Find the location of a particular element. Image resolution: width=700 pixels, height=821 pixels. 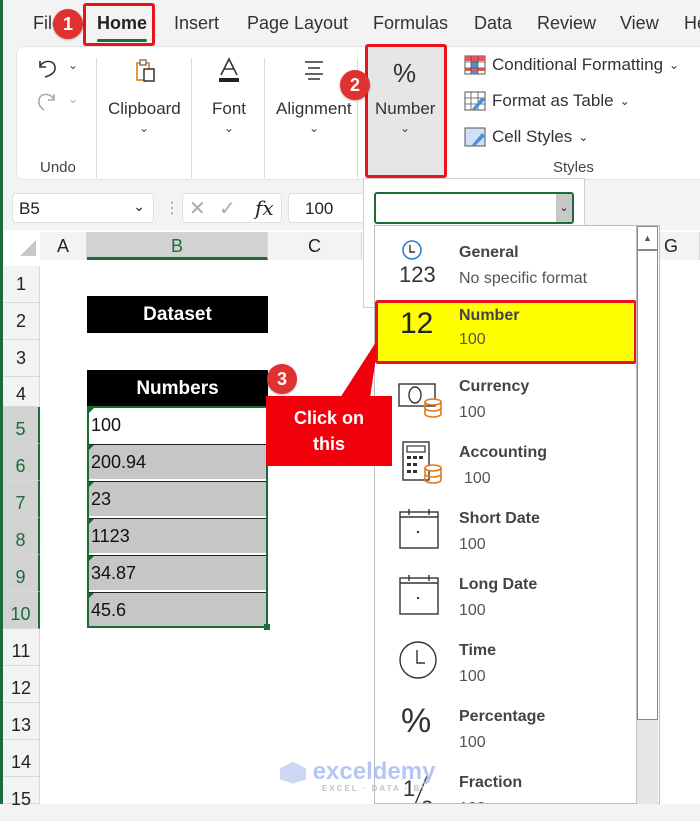

formula-input: 100 is located at coordinates (328, 208).